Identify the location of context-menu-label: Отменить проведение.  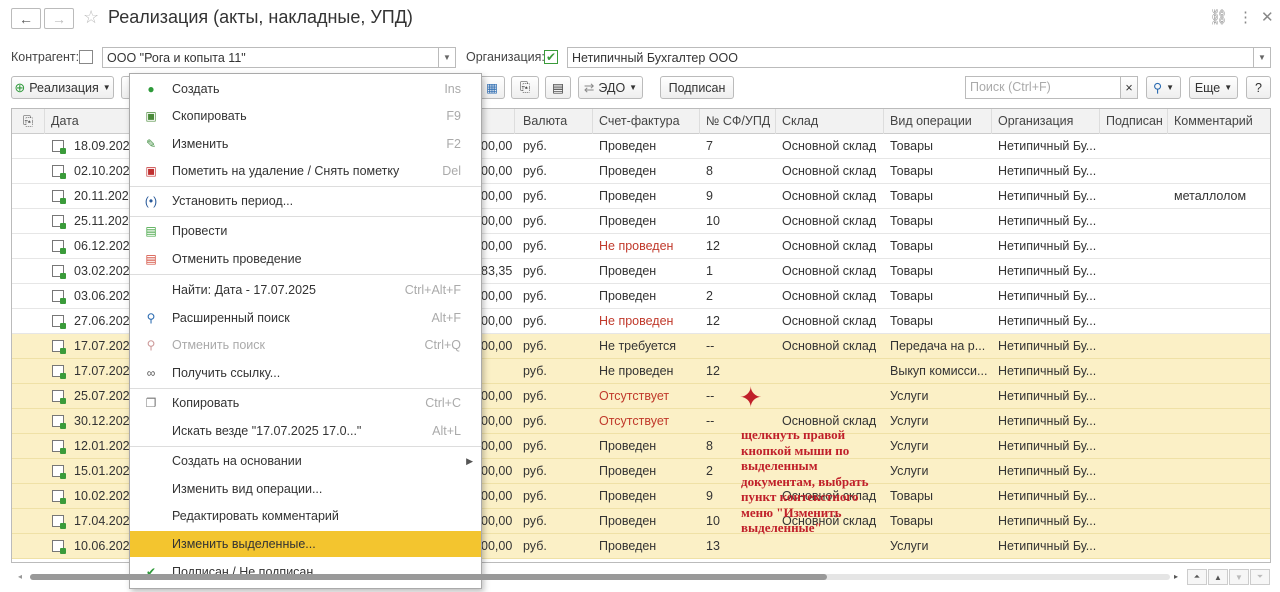
(237, 259).